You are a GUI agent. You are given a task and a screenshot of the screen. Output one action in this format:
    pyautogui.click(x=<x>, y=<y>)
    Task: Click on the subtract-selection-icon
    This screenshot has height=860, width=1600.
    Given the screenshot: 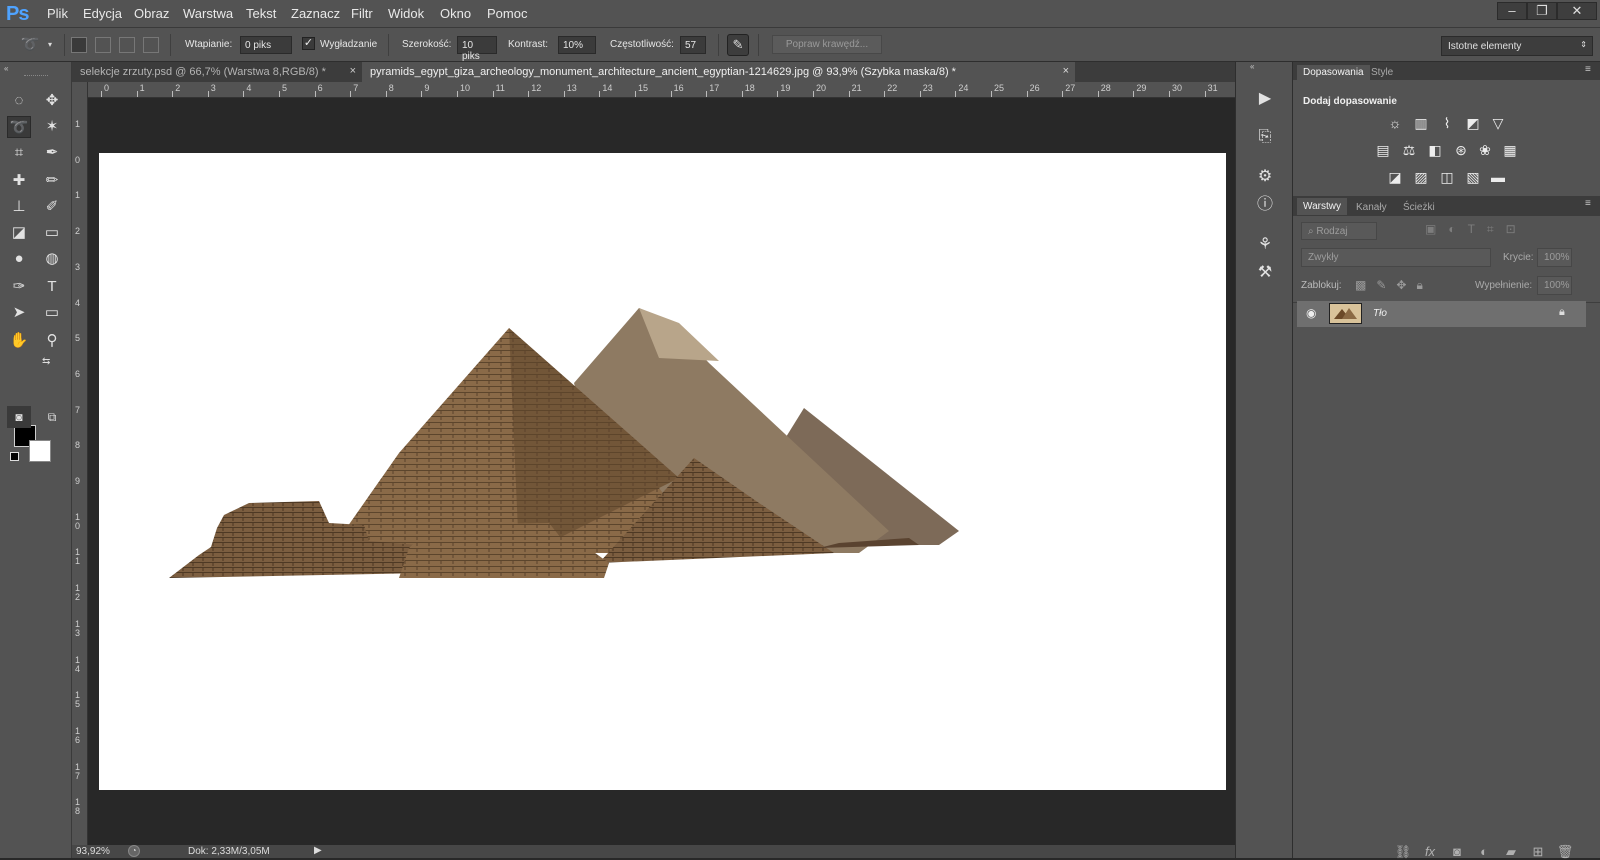 What is the action you would take?
    pyautogui.click(x=127, y=45)
    